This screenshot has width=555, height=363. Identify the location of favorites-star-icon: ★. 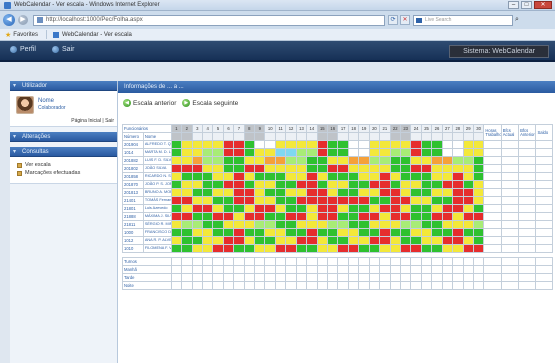
(8, 35).